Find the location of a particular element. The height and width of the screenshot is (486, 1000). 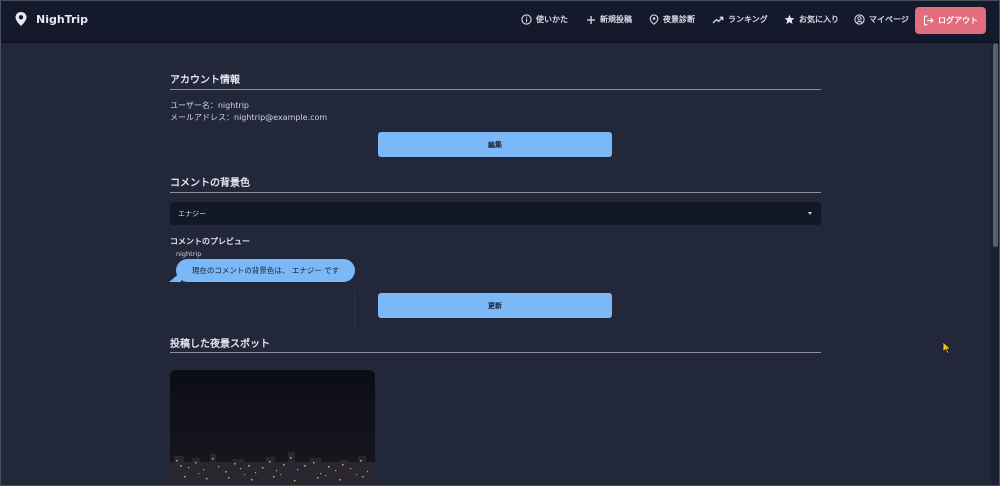

user-circle-icon is located at coordinates (859, 19).